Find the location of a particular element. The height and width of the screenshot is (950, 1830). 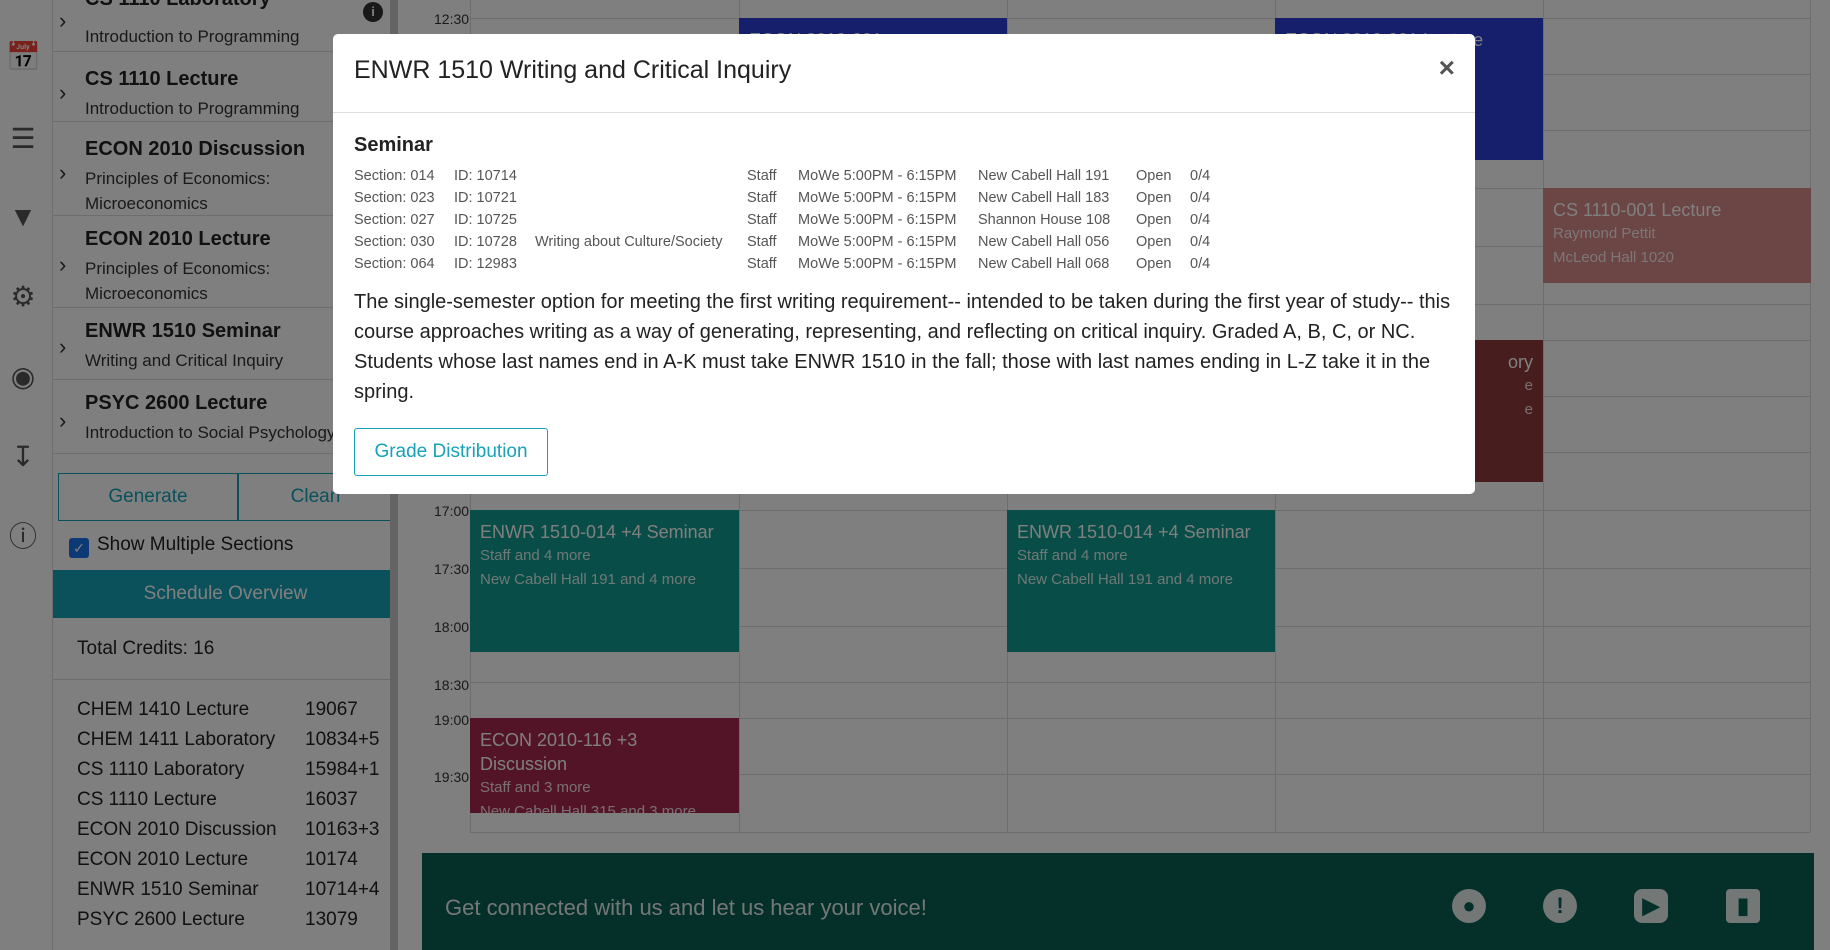

section-number: Section: 027 is located at coordinates (394, 220).